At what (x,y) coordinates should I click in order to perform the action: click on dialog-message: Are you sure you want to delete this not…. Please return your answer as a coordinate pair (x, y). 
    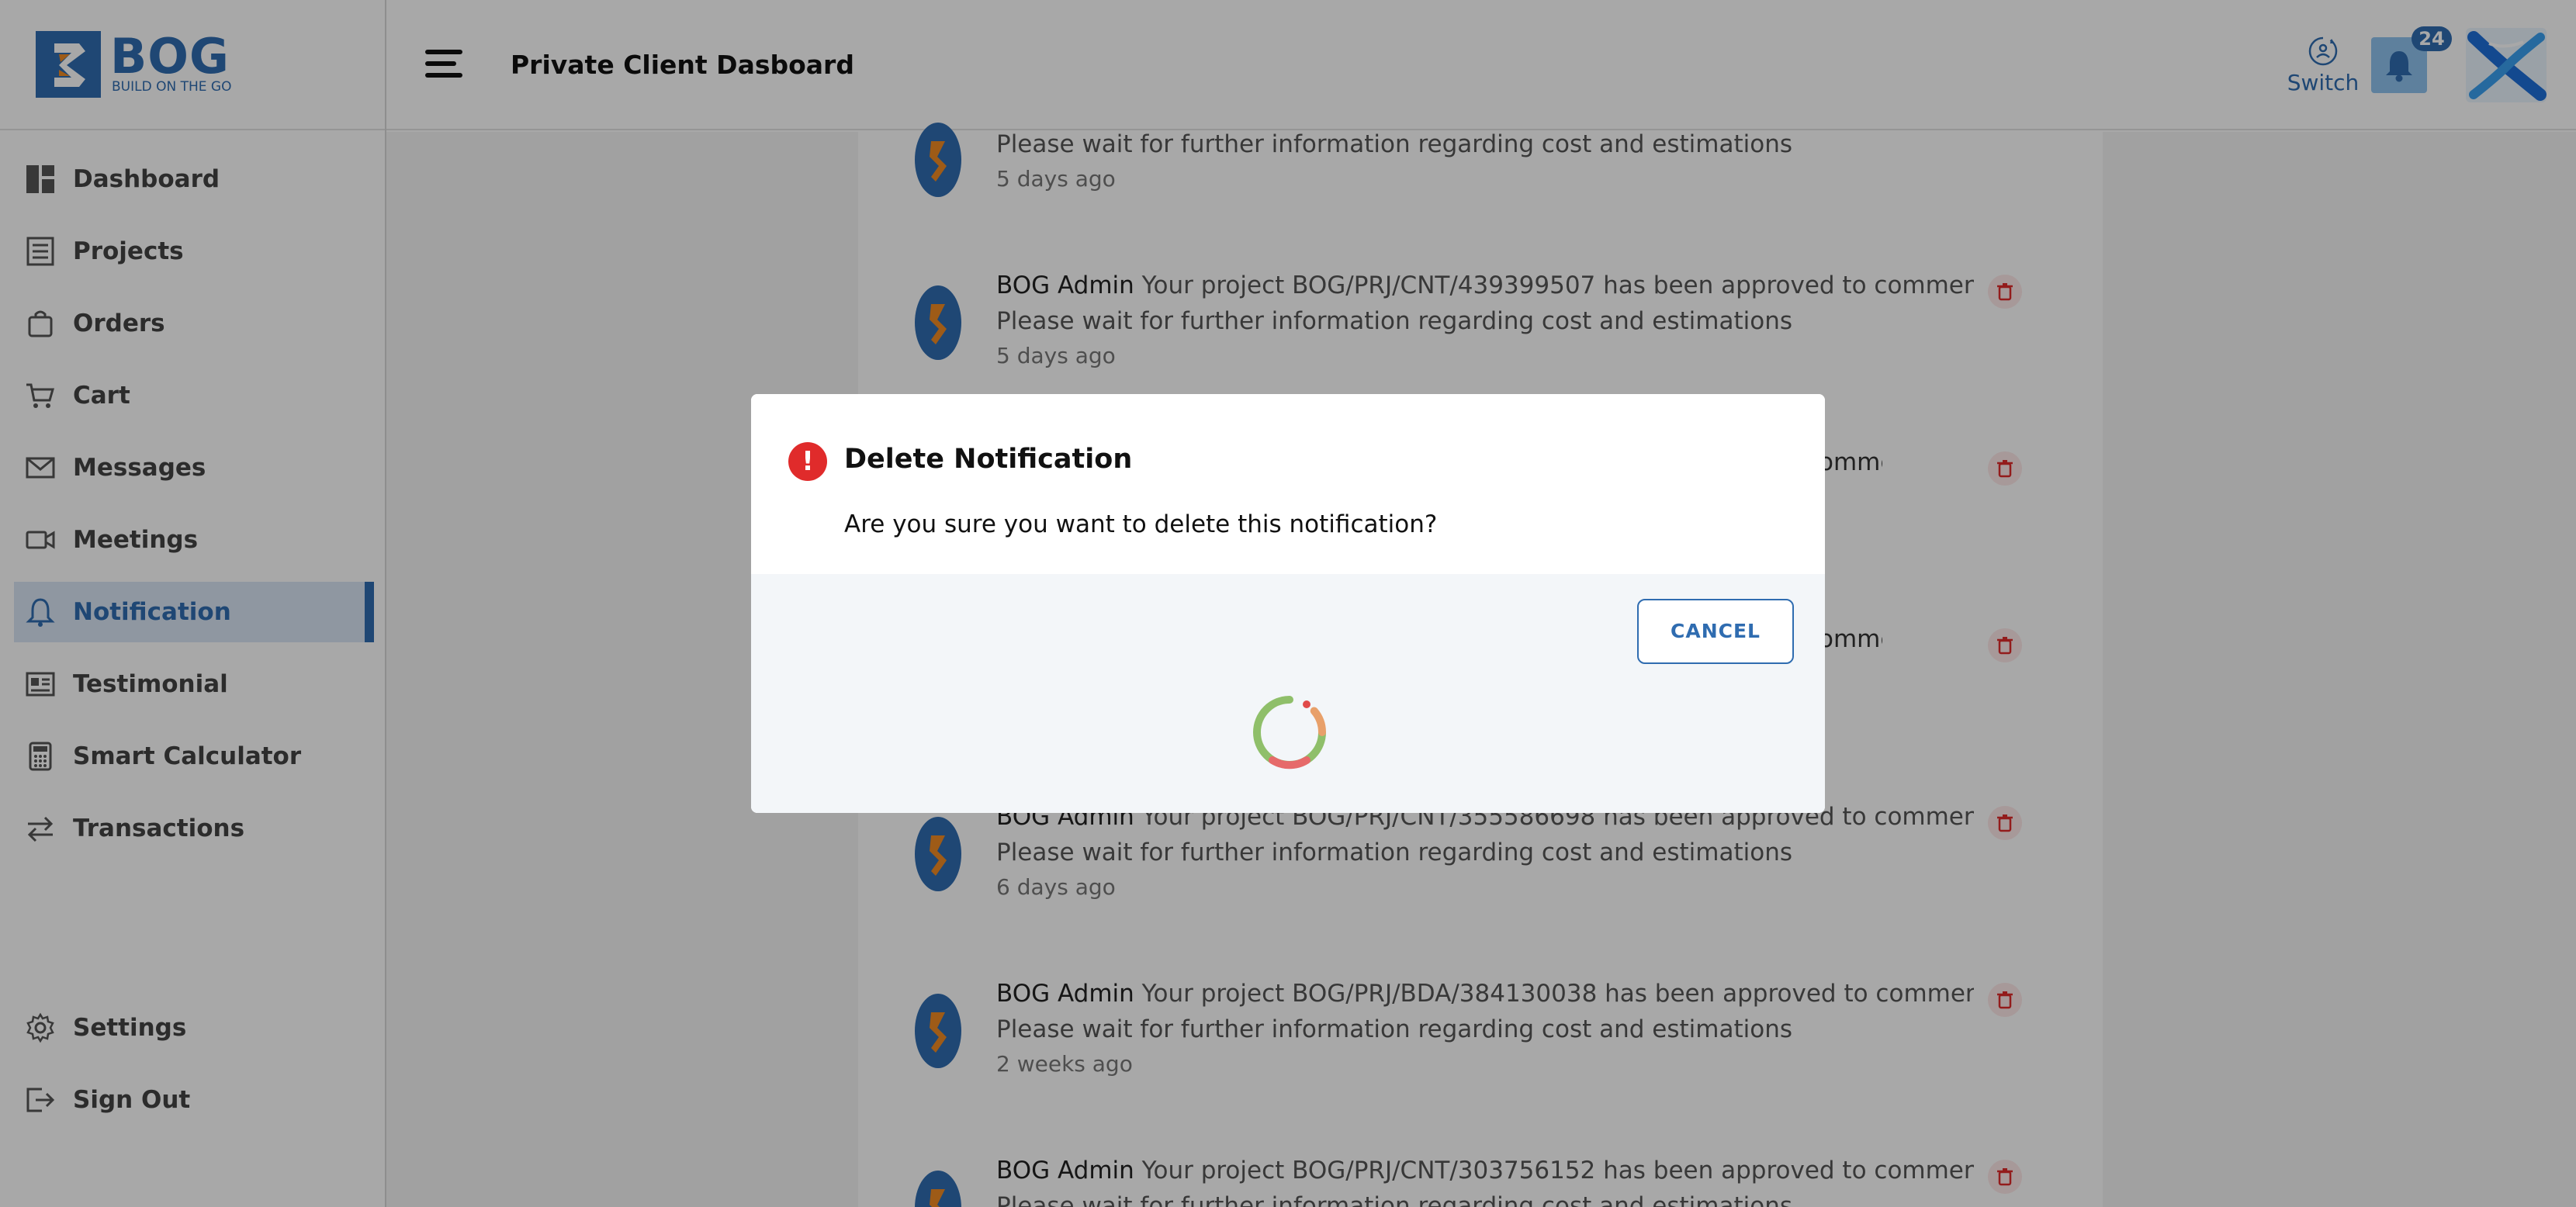
    Looking at the image, I should click on (1141, 524).